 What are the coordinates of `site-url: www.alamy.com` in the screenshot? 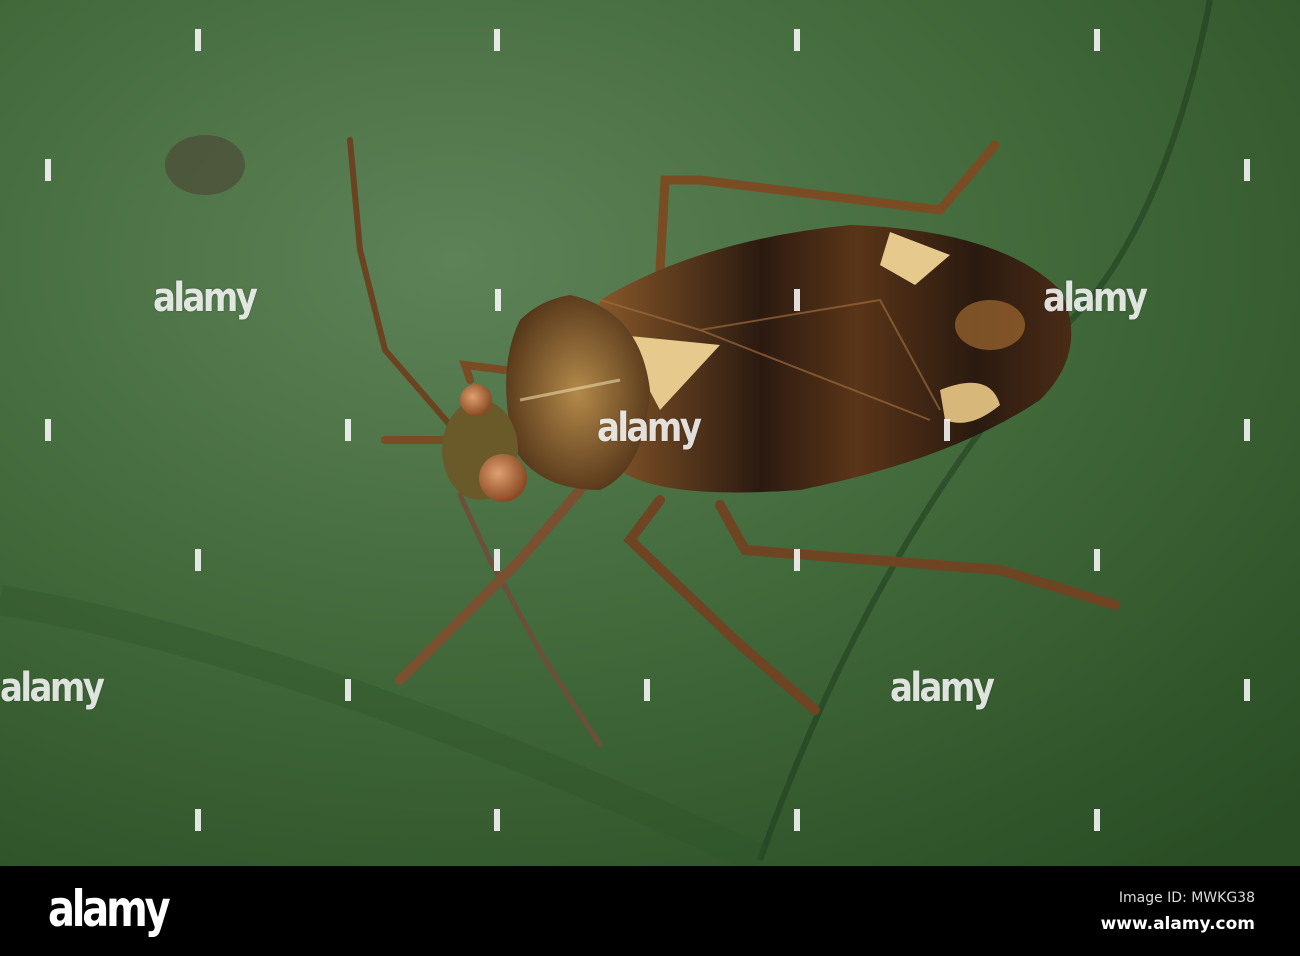 It's located at (1177, 924).